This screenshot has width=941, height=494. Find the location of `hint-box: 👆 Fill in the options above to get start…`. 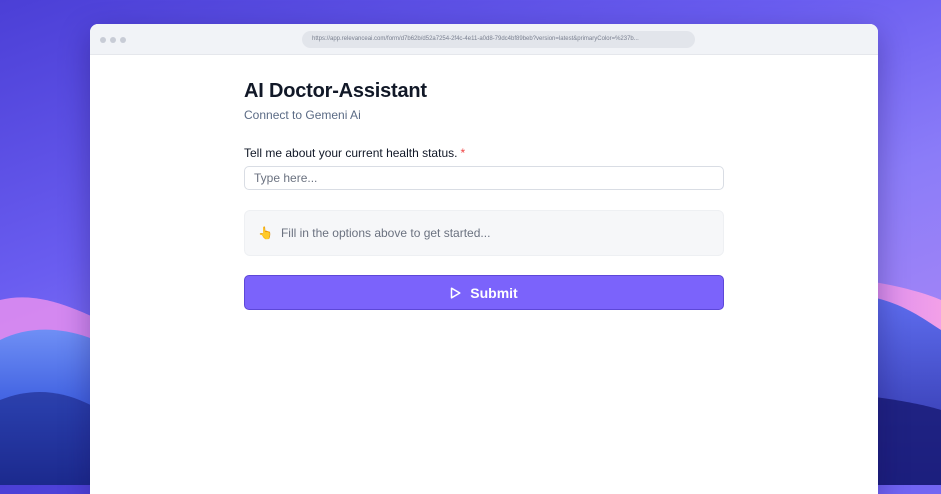

hint-box: 👆 Fill in the options above to get start… is located at coordinates (484, 233).